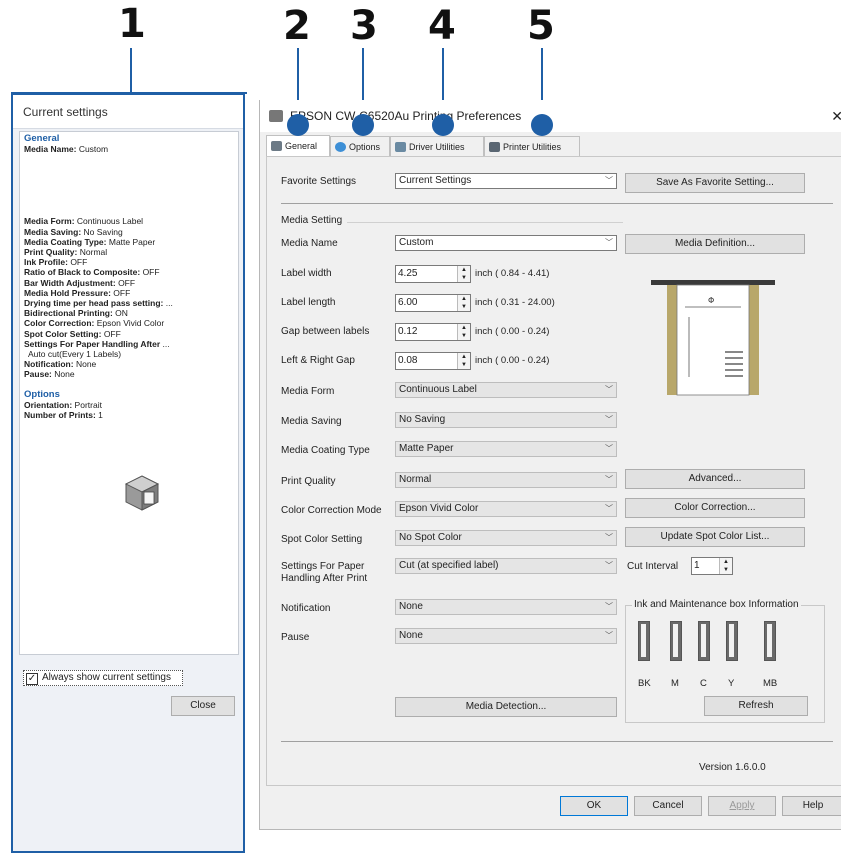  What do you see at coordinates (506, 181) in the screenshot?
I see `favorite-settings-select: Current Settings ﹀` at bounding box center [506, 181].